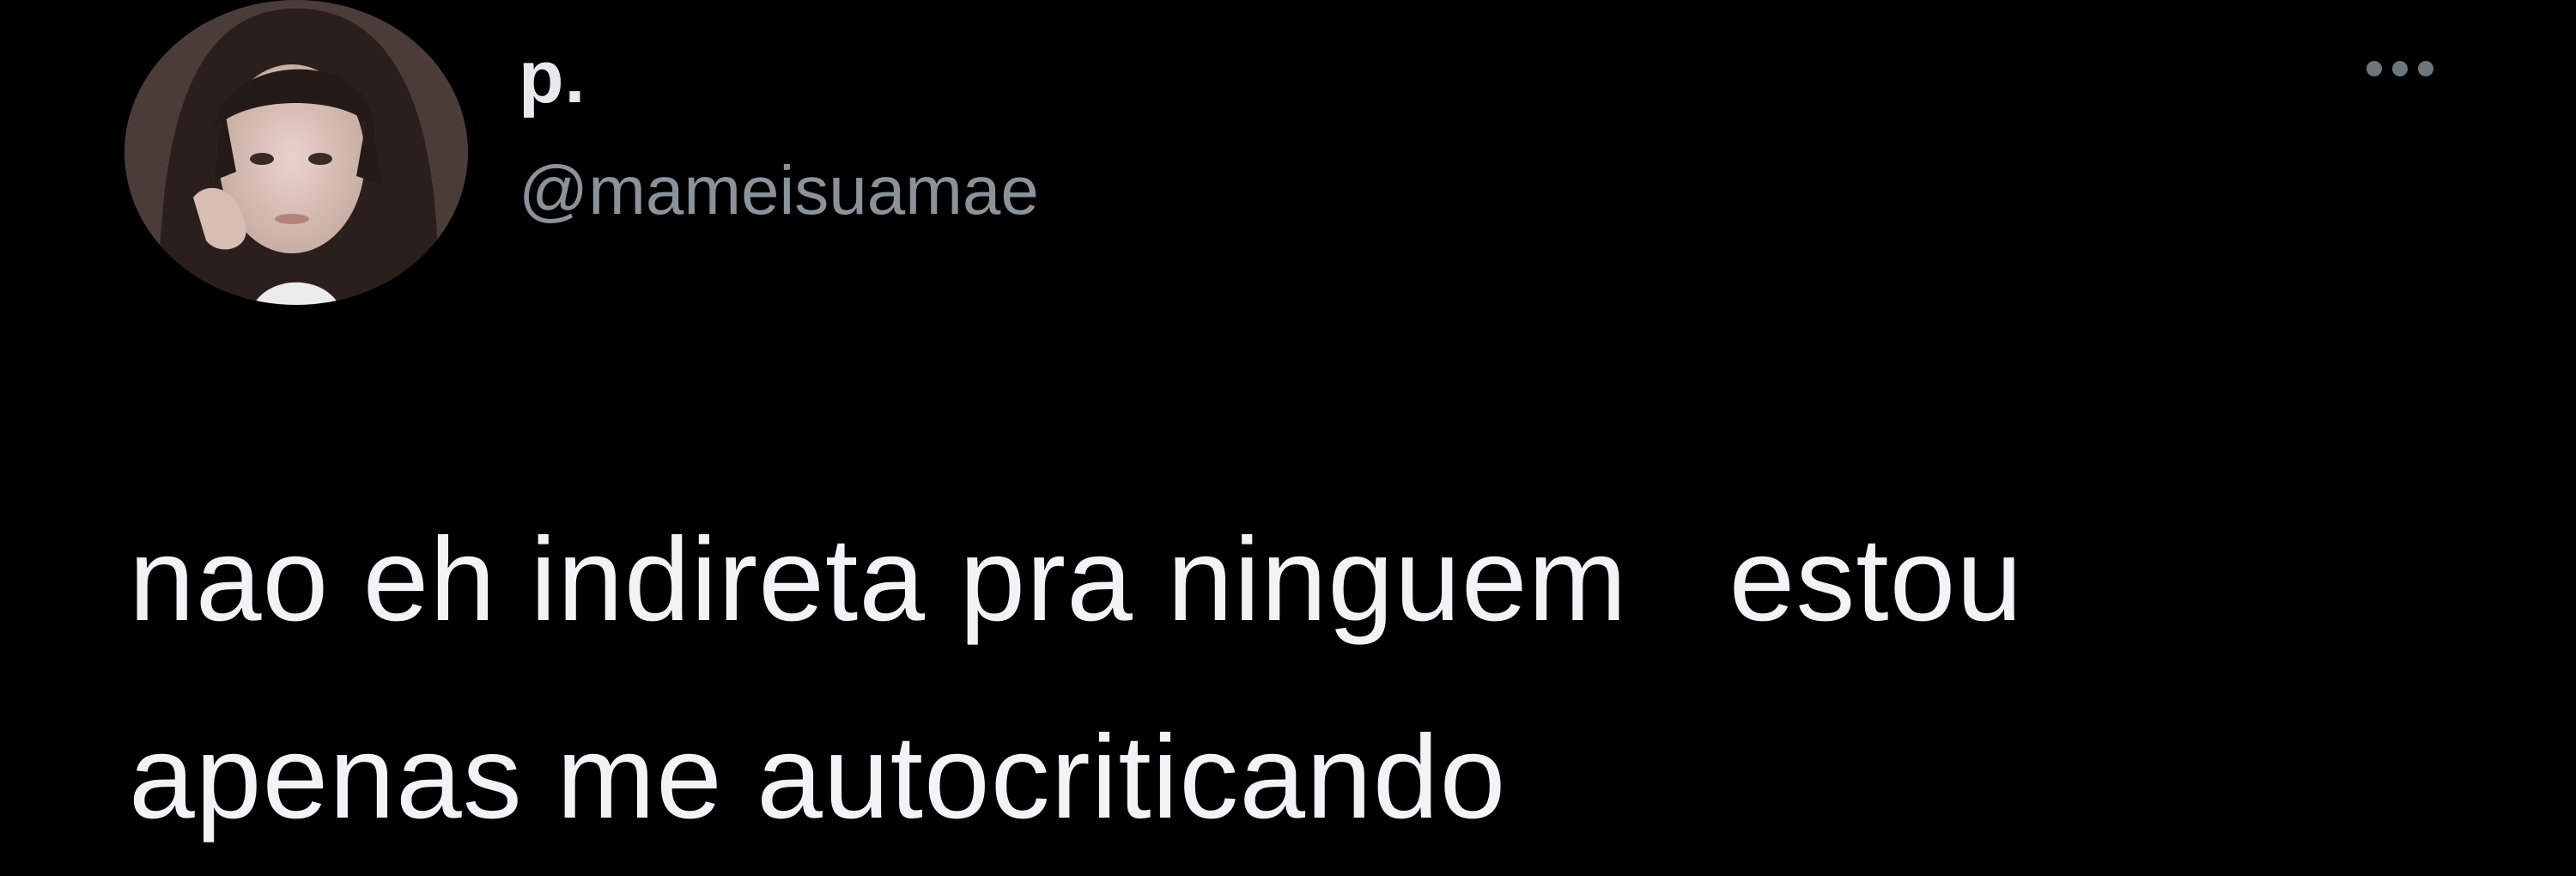 This screenshot has width=2576, height=876. I want to click on avatar-image, so click(296, 152).